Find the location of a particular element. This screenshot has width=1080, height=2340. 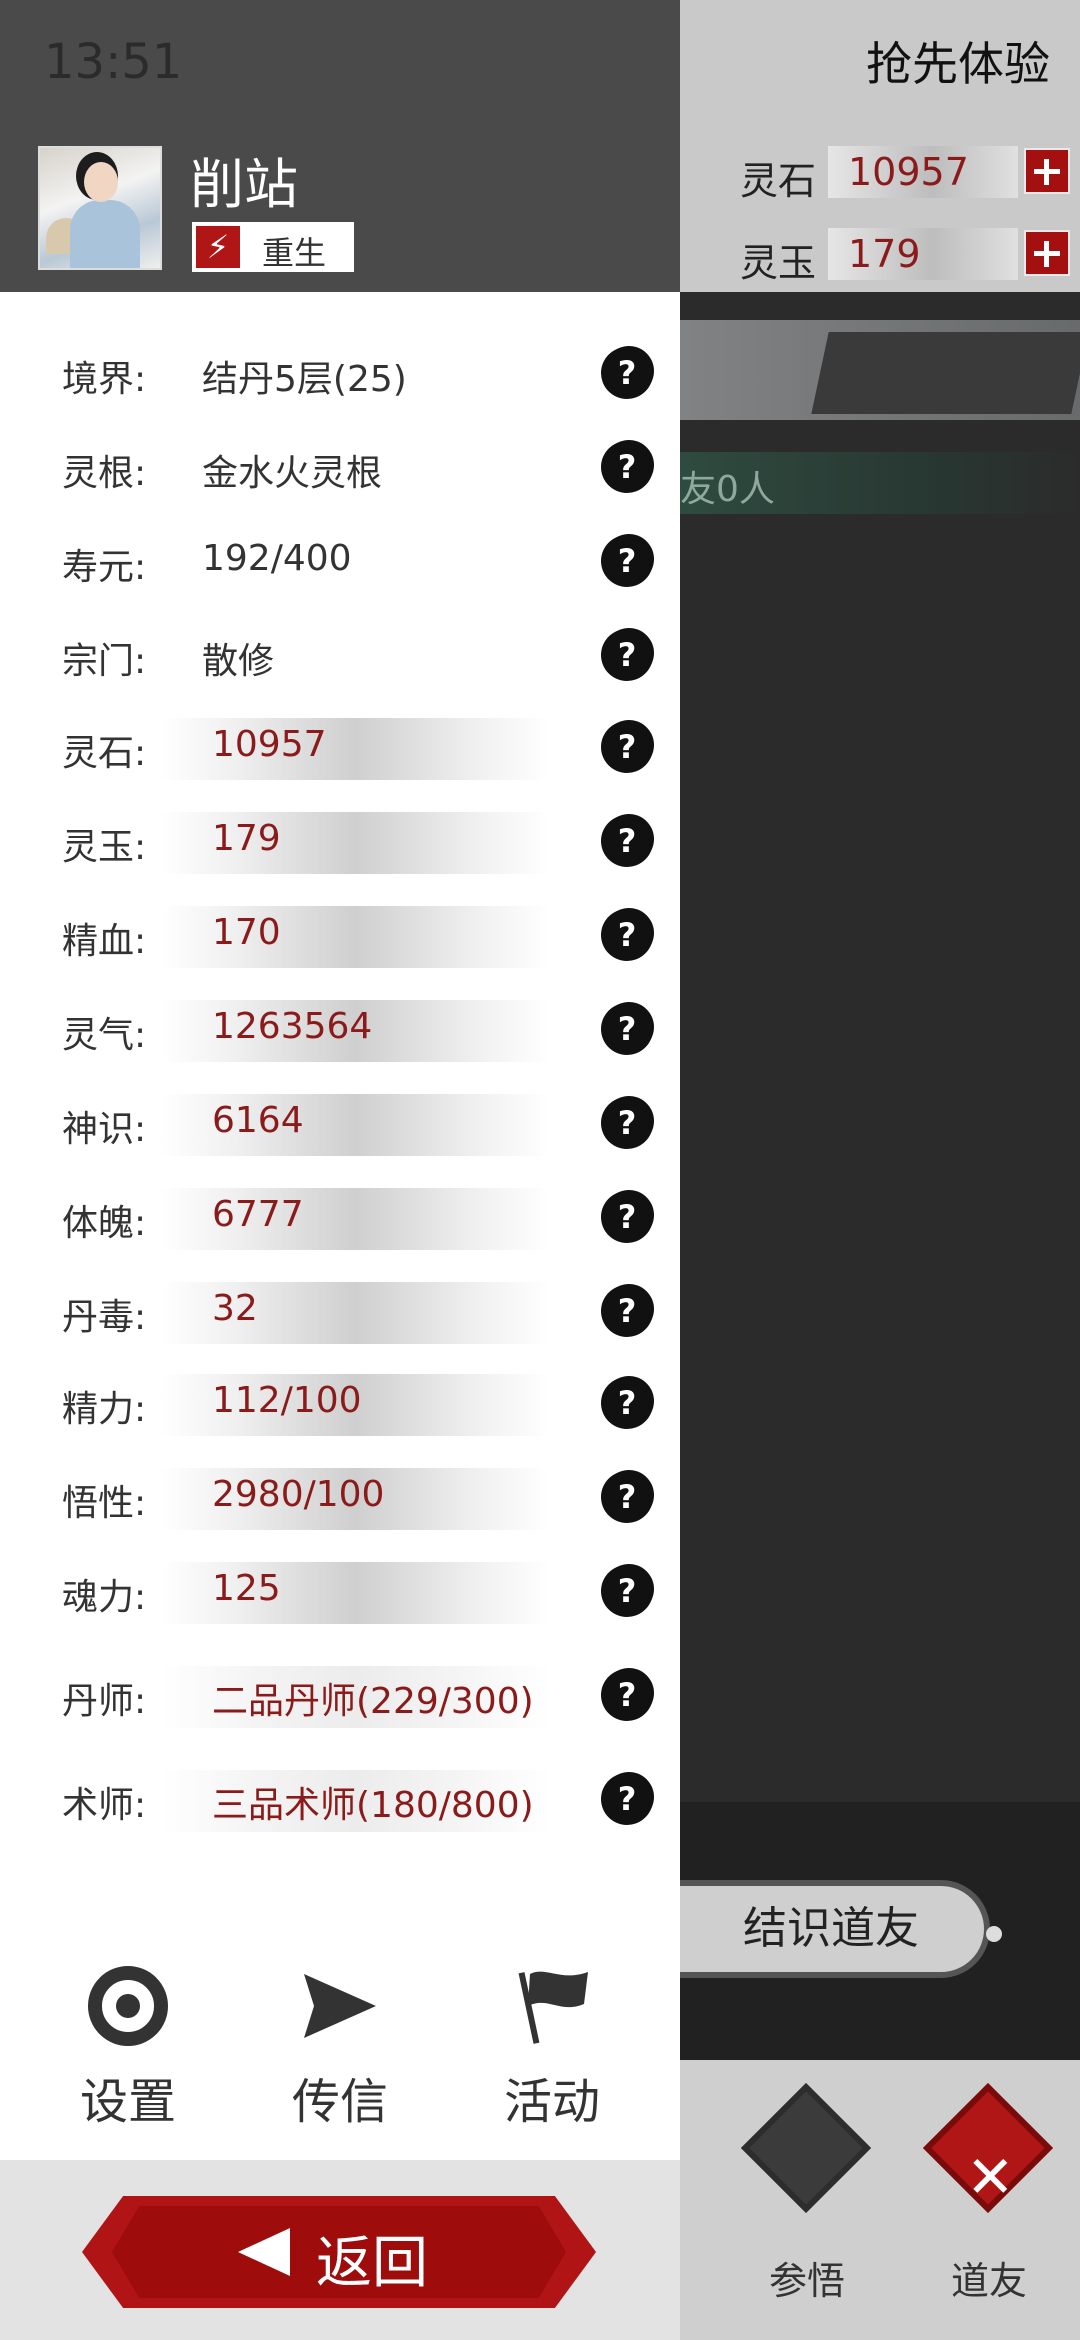

avatar is located at coordinates (100, 208).